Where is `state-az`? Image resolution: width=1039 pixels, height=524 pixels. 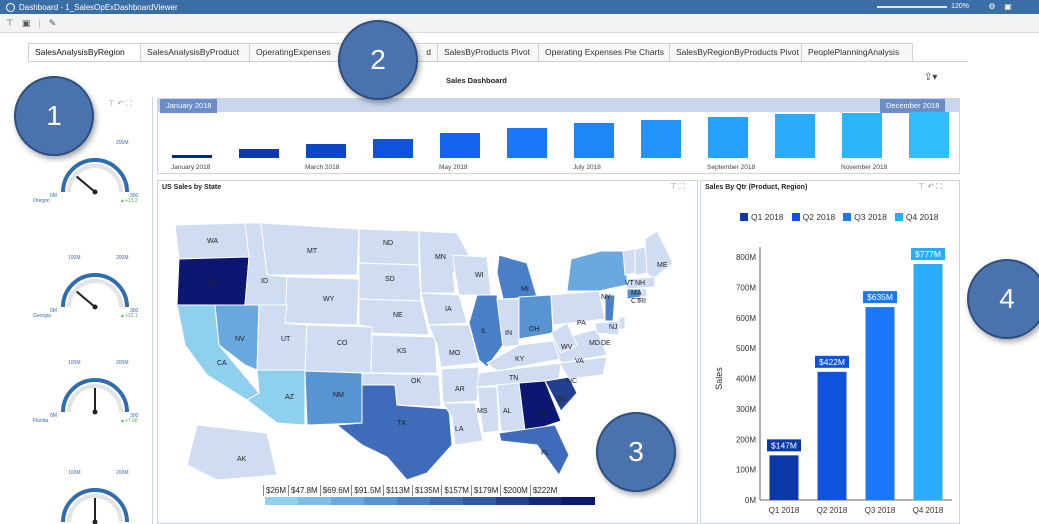
state-az is located at coordinates (276, 397).